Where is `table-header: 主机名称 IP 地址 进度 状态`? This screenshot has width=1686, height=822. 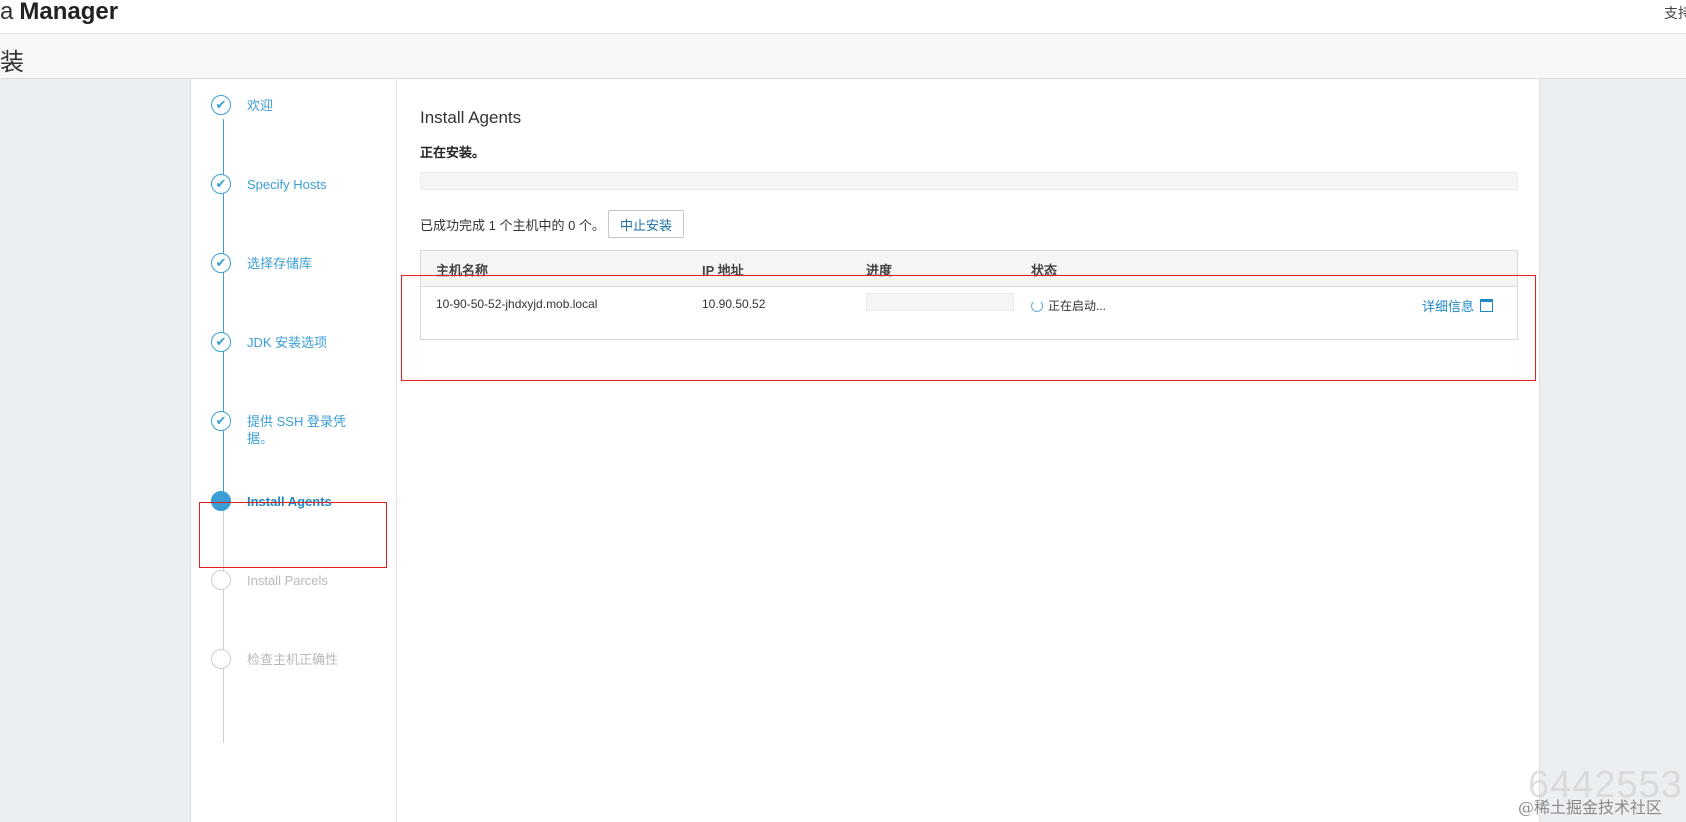 table-header: 主机名称 IP 地址 进度 状态 is located at coordinates (969, 269).